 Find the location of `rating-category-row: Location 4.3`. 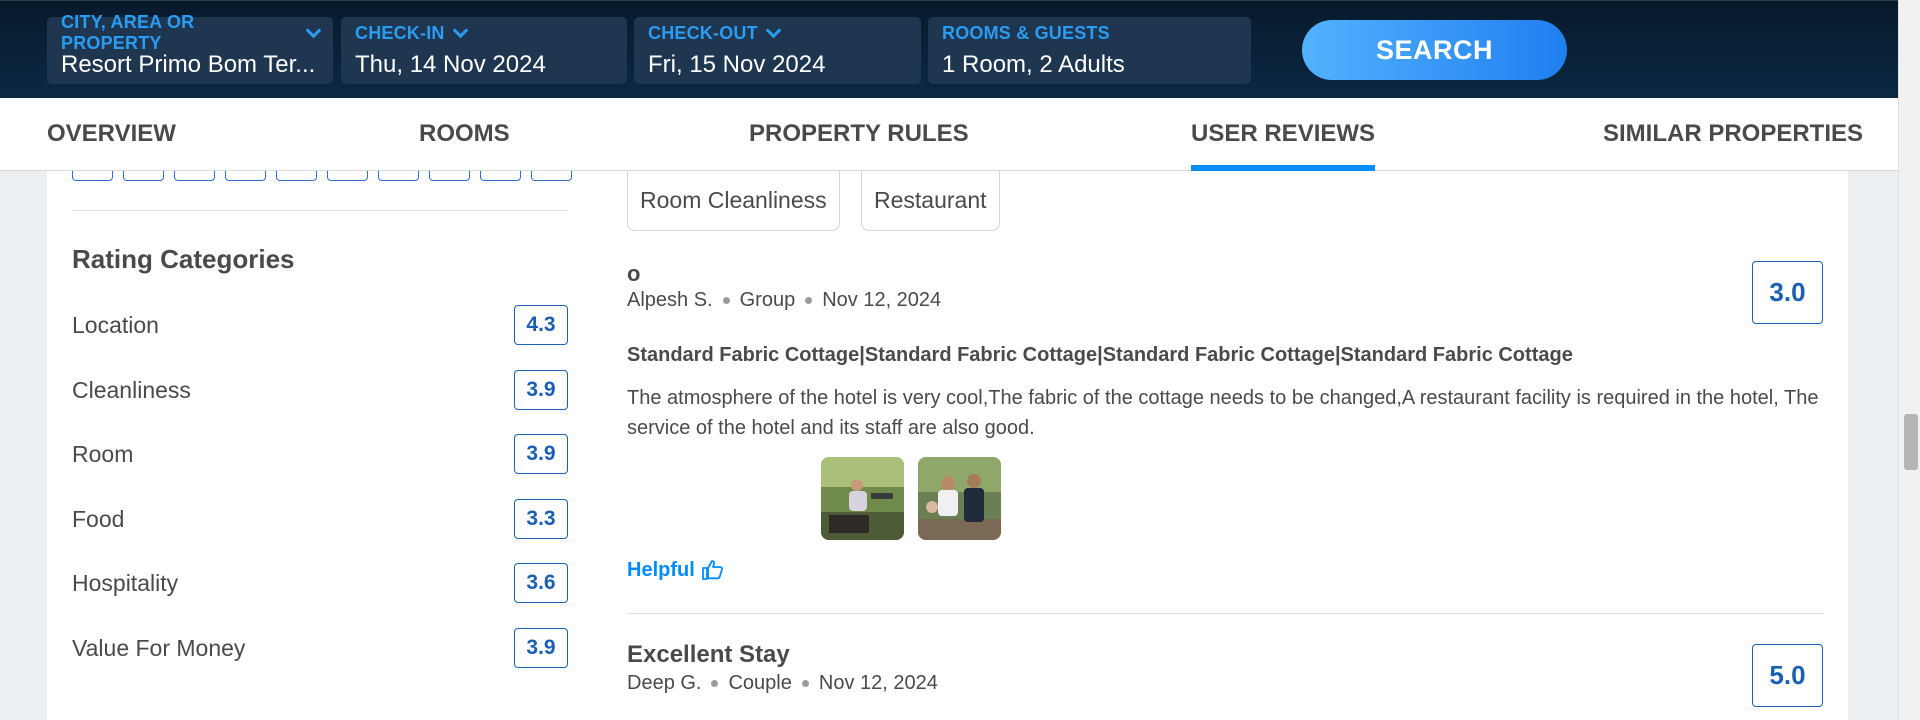

rating-category-row: Location 4.3 is located at coordinates (320, 325).